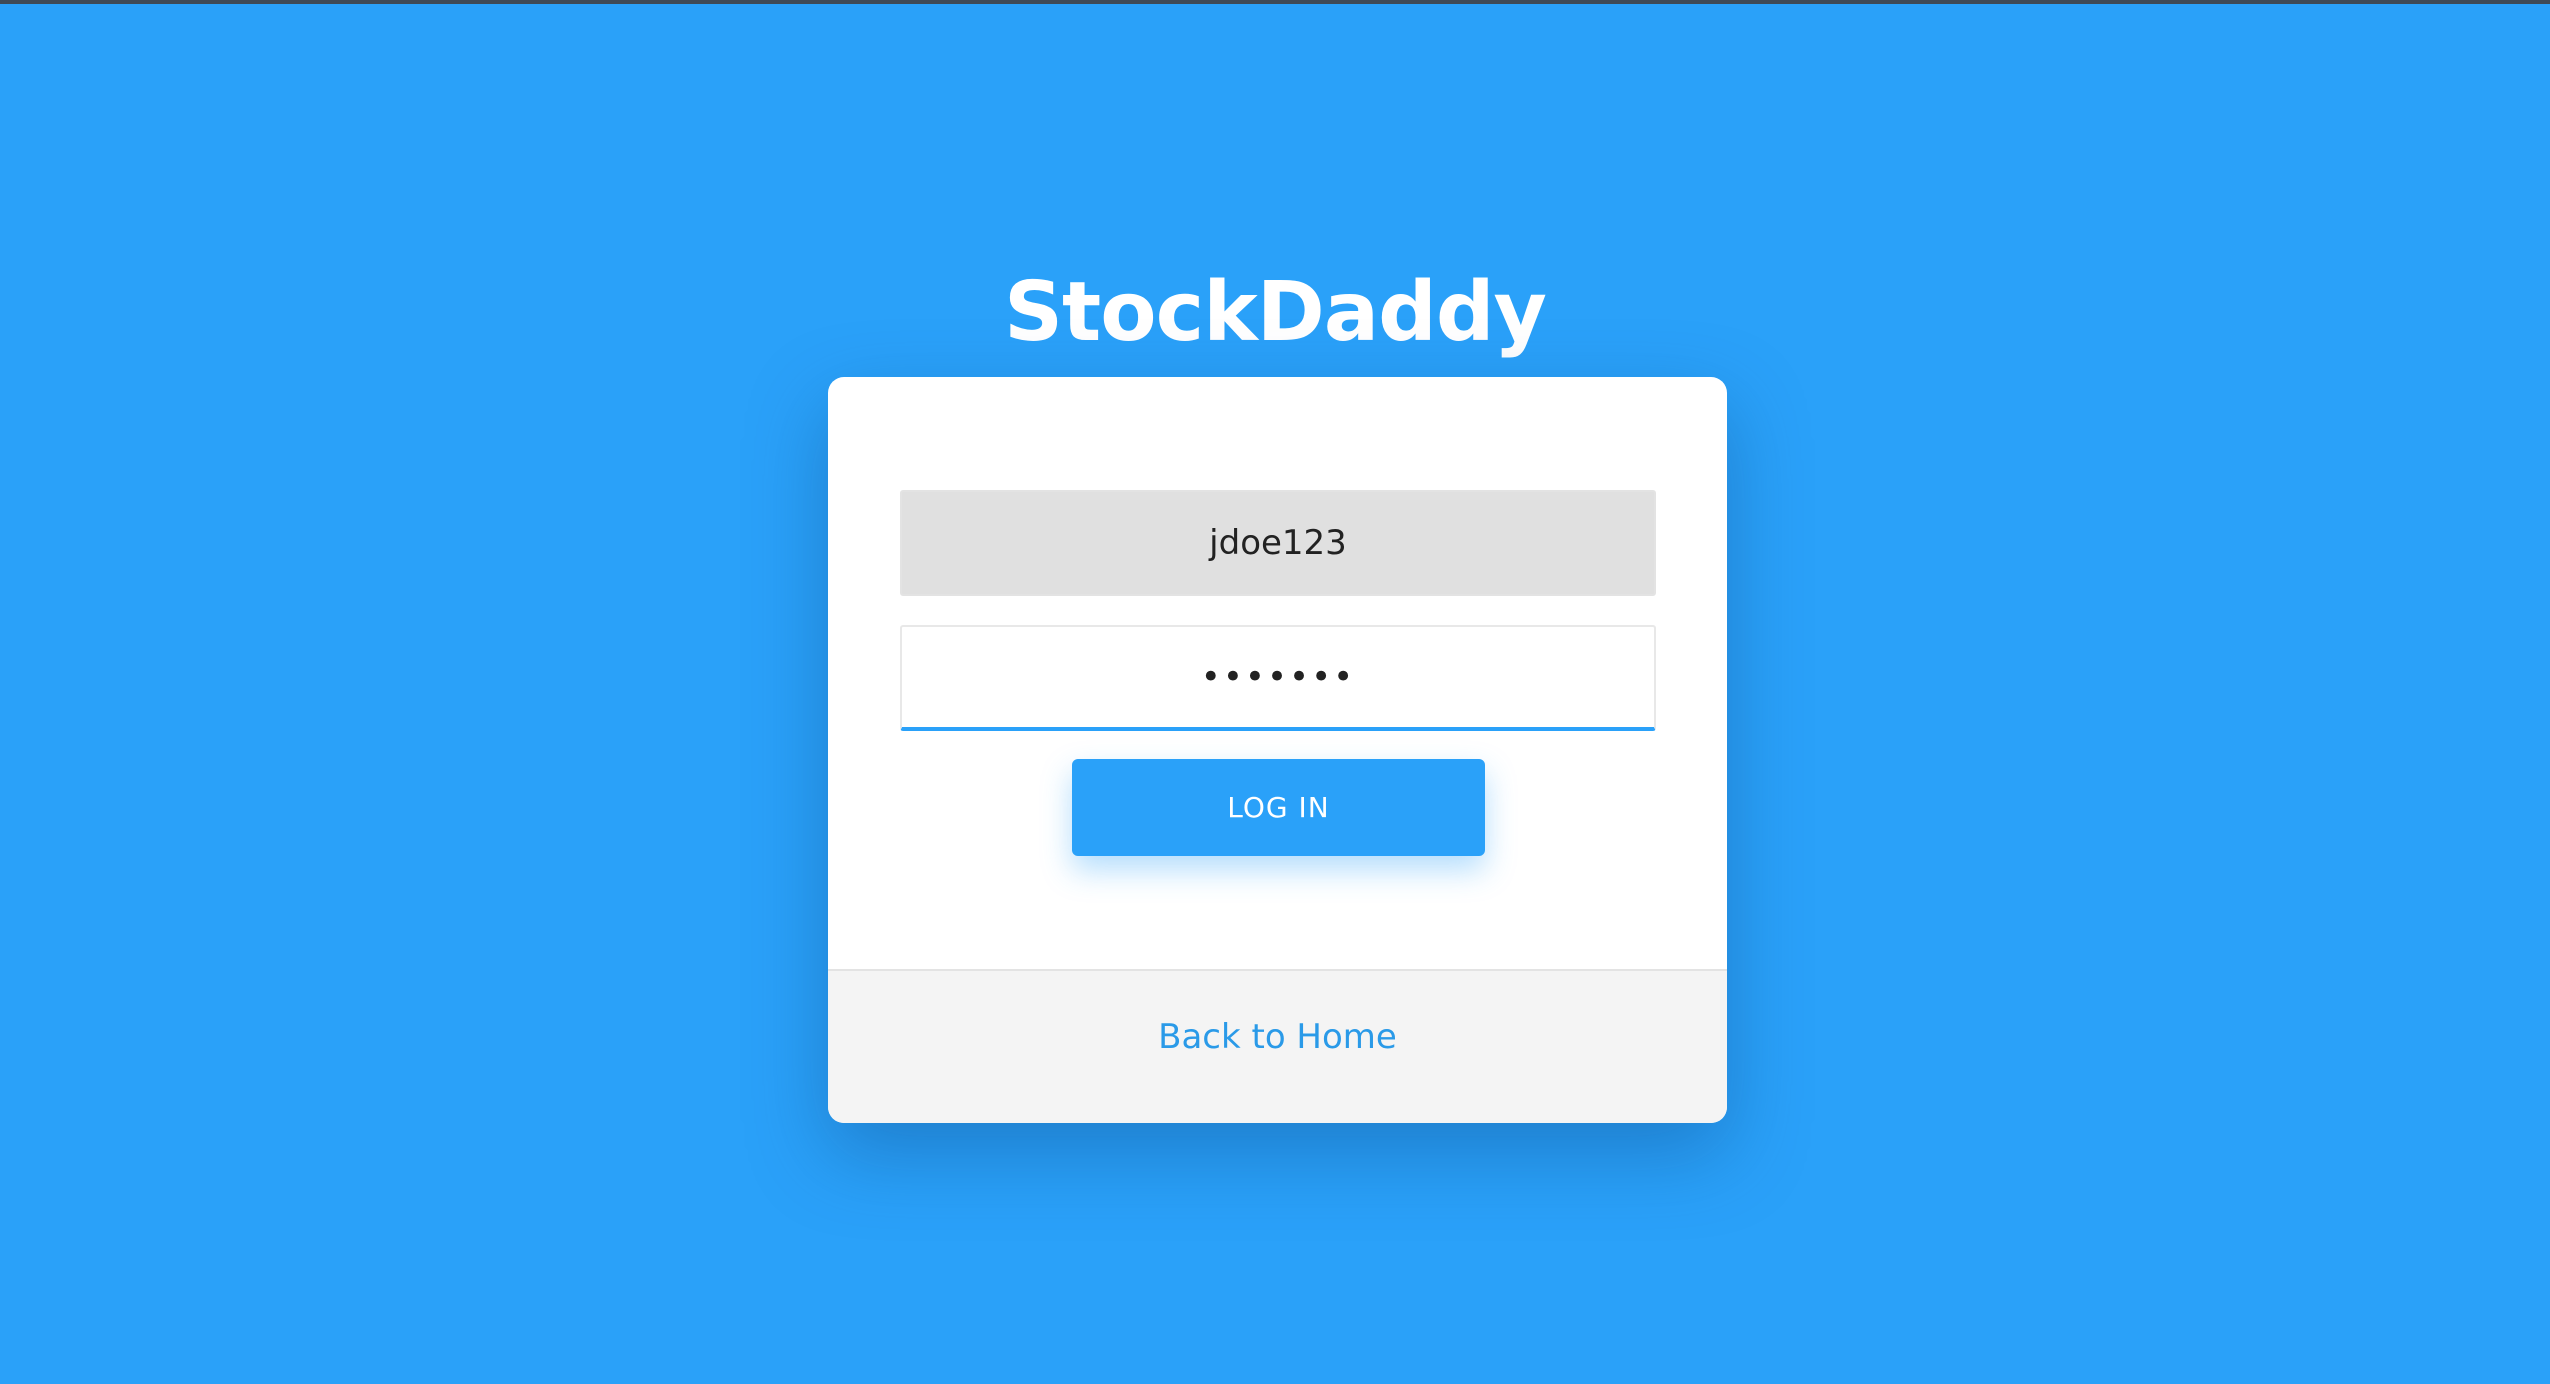 The height and width of the screenshot is (1384, 2550). Describe the element at coordinates (1277, 1037) in the screenshot. I see `back-to-home-link: Back to Home` at that location.